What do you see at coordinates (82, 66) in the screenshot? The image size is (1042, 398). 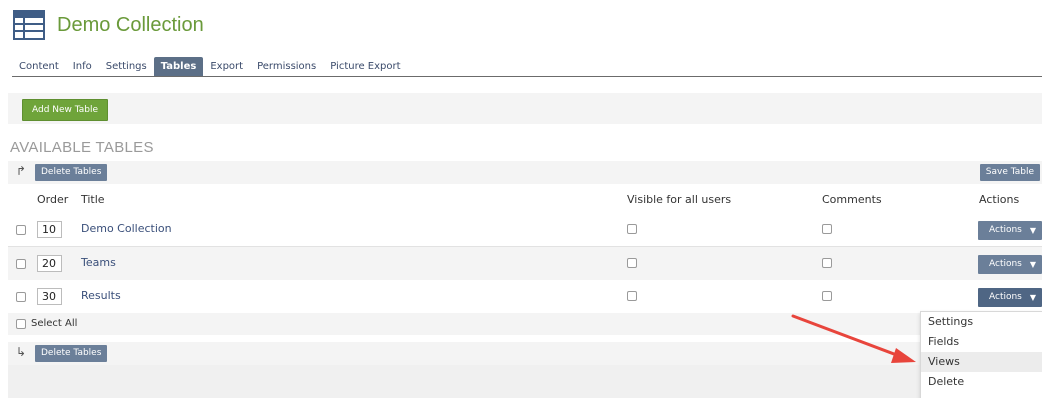 I see `tab-info: Info` at bounding box center [82, 66].